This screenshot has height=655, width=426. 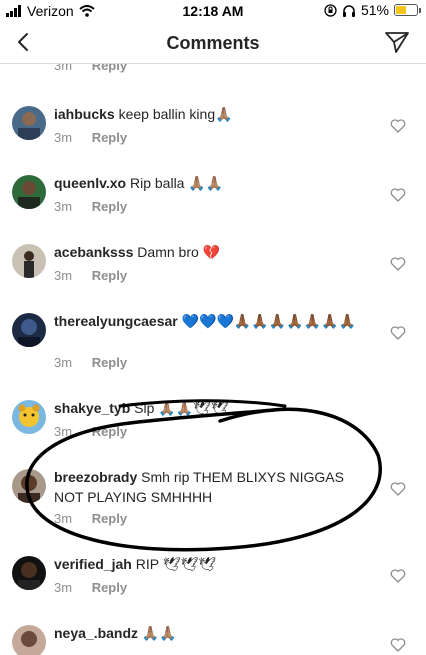 I want to click on status-right-group: 51%, so click(x=372, y=10).